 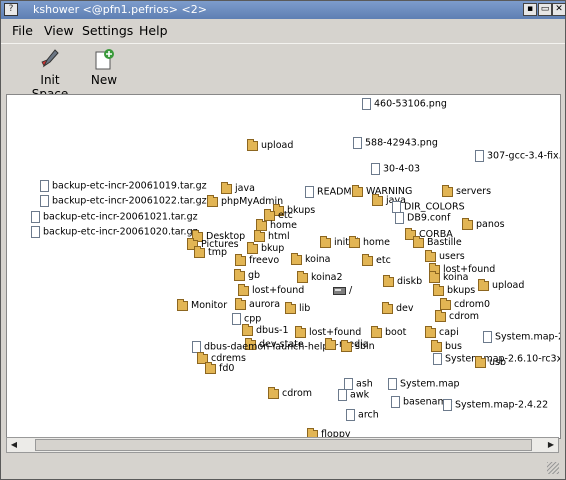 I want to click on graph-node-fd0: fd0, so click(x=220, y=368).